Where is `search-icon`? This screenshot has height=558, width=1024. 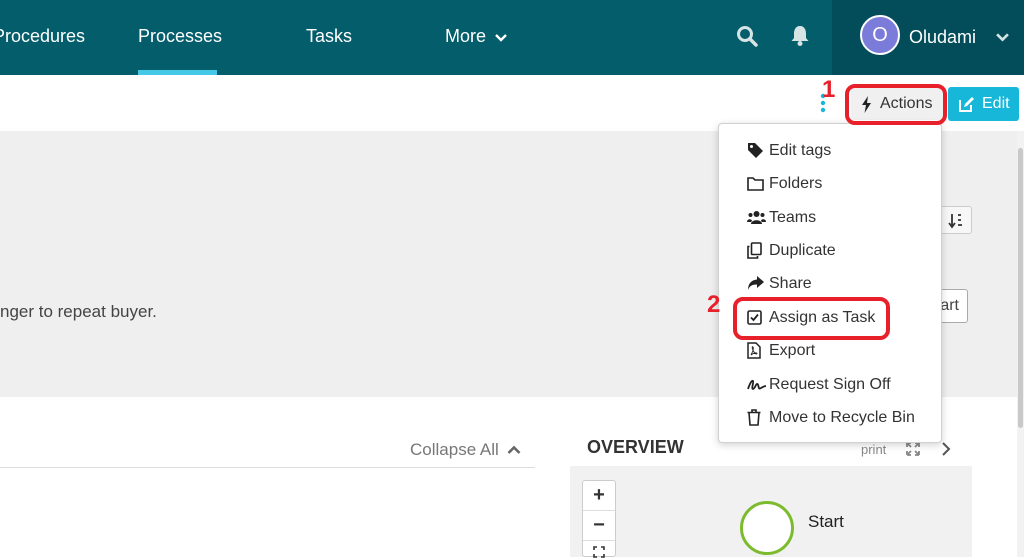 search-icon is located at coordinates (747, 36).